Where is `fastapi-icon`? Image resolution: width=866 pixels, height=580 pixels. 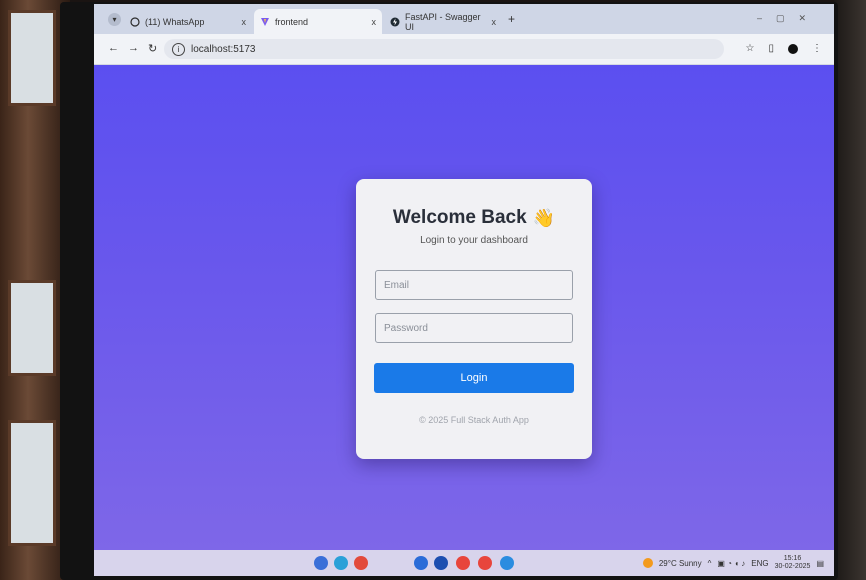
fastapi-icon is located at coordinates (395, 22).